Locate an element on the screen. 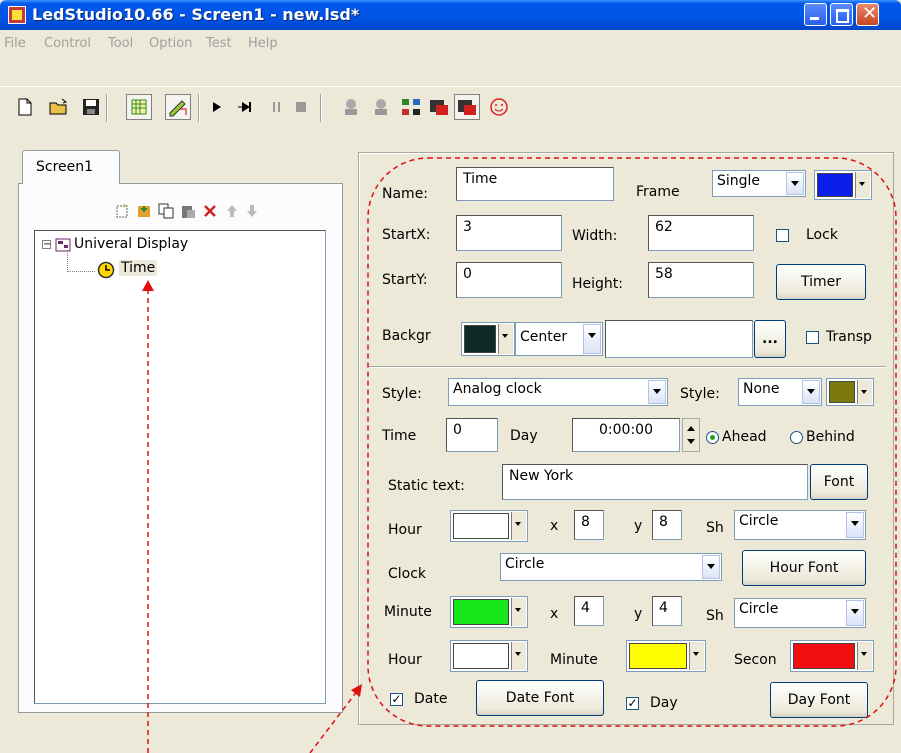 The height and width of the screenshot is (753, 901). copy-icon is located at coordinates (166, 211).